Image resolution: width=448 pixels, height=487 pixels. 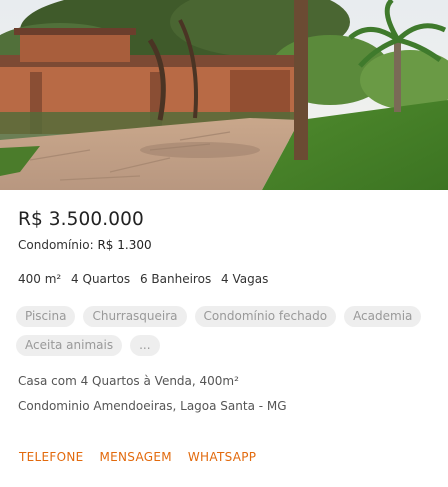 What do you see at coordinates (152, 406) in the screenshot?
I see `listing-address: Condominio Amendoeiras, Lagoa Santa - MG` at bounding box center [152, 406].